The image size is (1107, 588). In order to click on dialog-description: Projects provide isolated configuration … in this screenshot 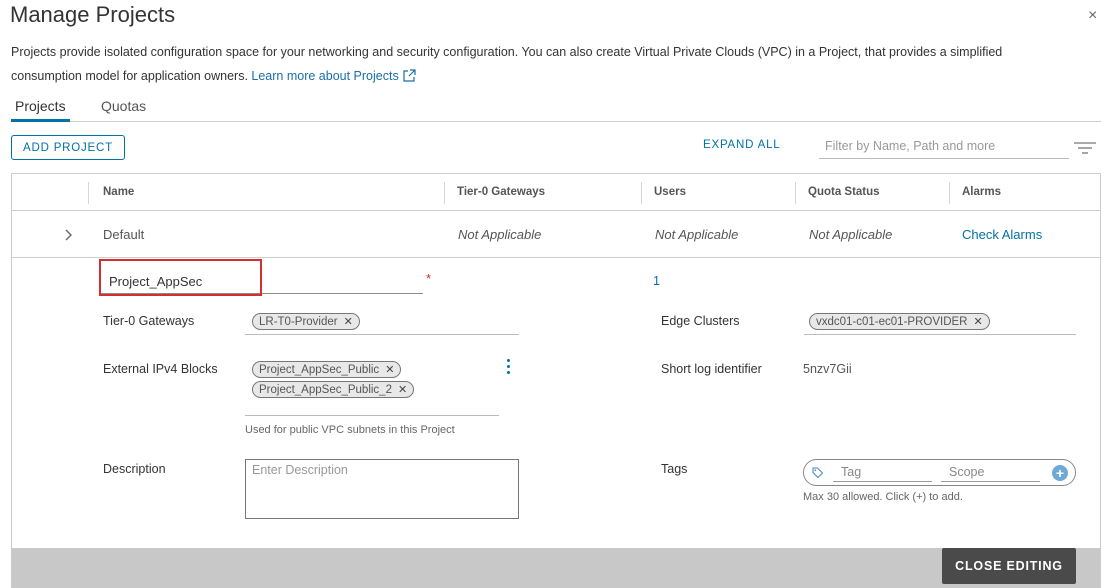, I will do `click(541, 64)`.